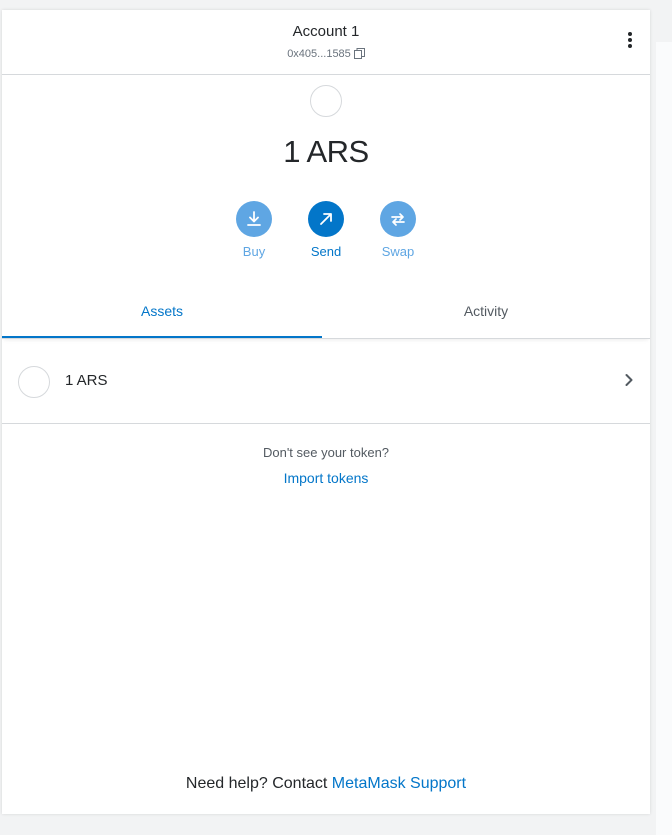 This screenshot has height=835, width=672. I want to click on background-strip, so click(664, 438).